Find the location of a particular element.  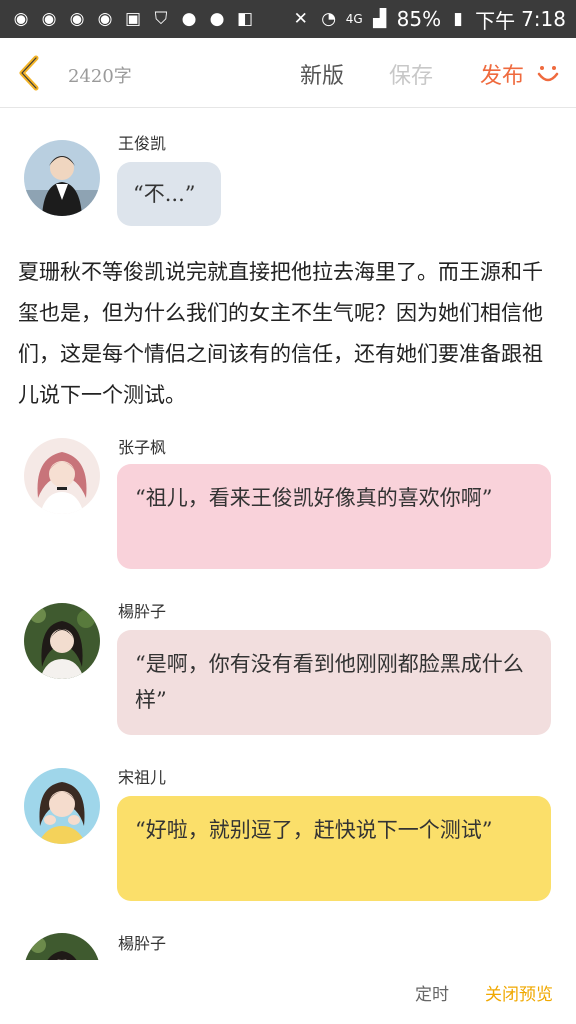

sender-name: 王俊凯 is located at coordinates (142, 143).